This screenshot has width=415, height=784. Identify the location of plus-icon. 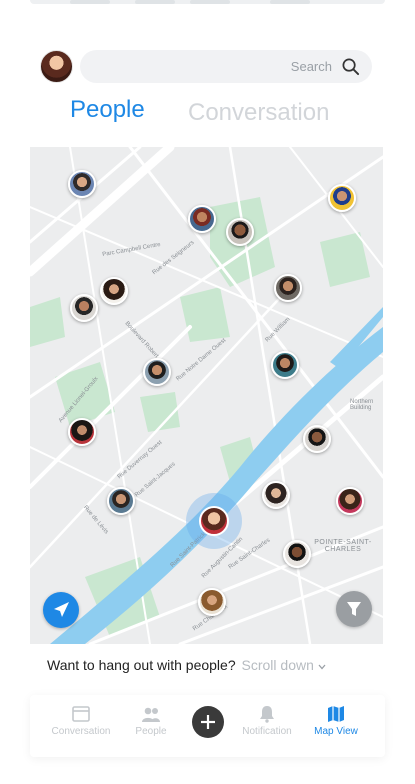
(208, 722).